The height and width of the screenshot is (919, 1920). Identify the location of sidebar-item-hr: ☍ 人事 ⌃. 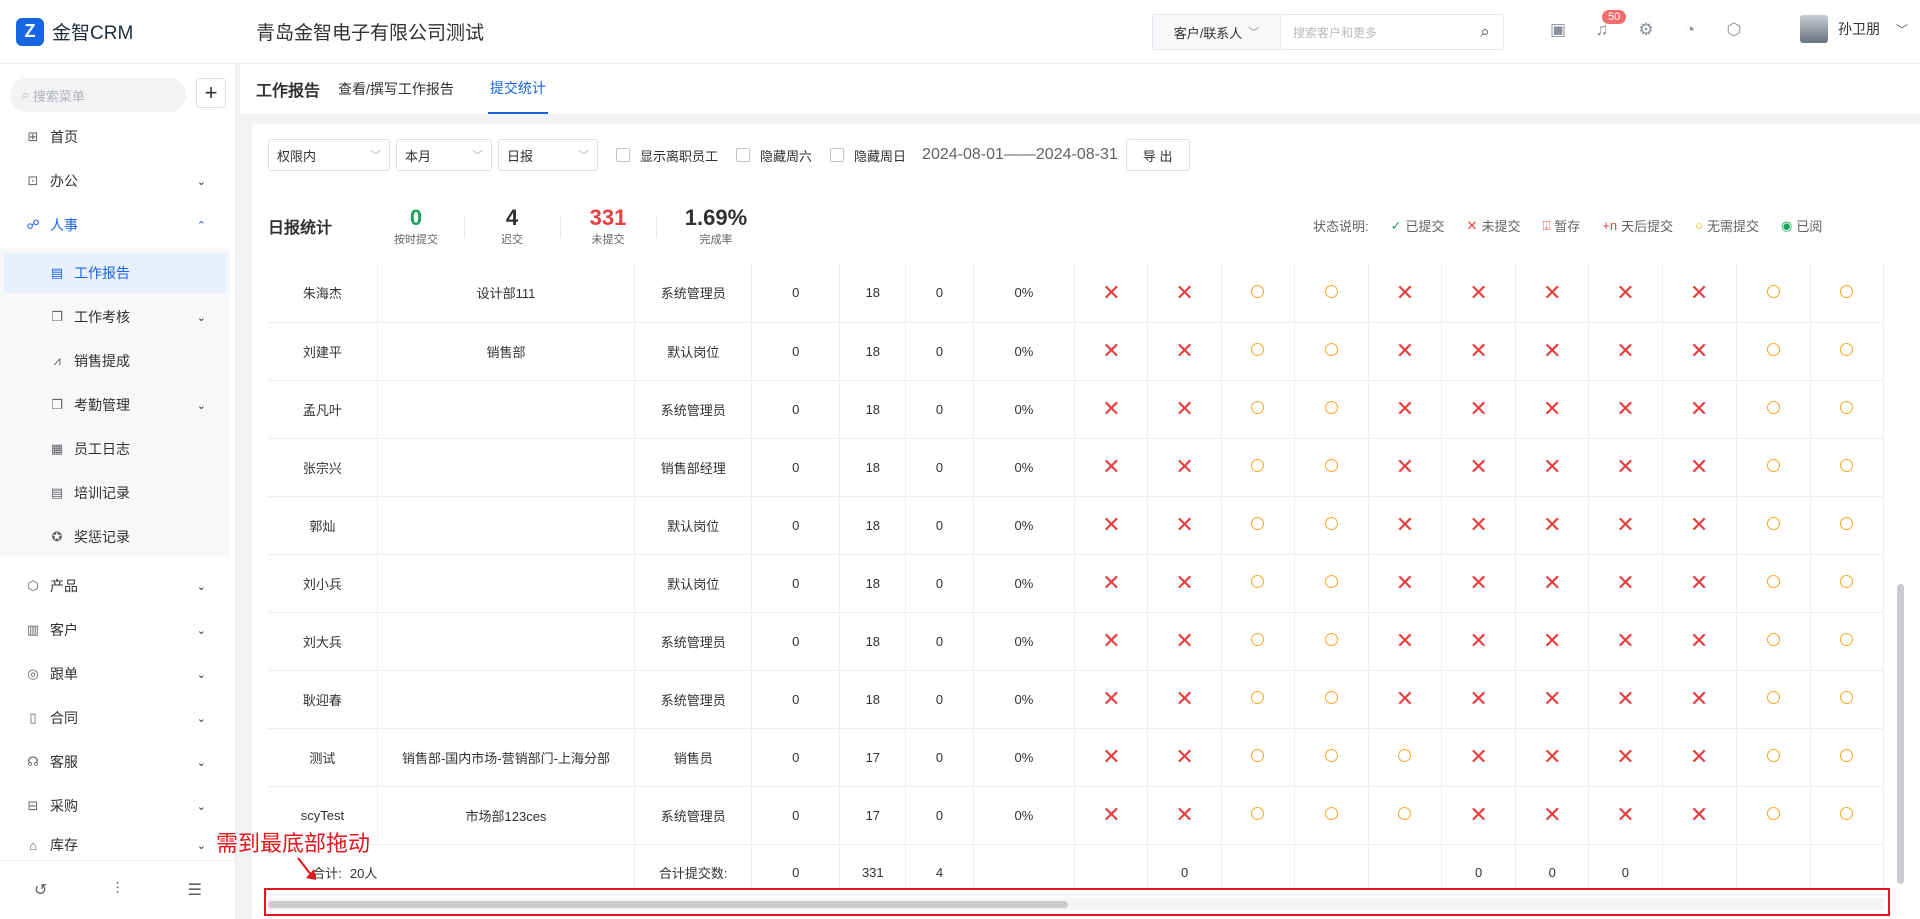
(118, 225).